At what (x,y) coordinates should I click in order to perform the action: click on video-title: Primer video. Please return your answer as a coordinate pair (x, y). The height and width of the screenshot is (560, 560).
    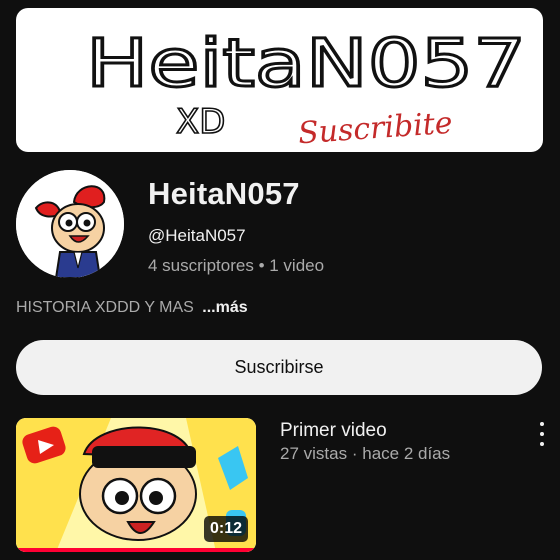
    Looking at the image, I should click on (333, 431).